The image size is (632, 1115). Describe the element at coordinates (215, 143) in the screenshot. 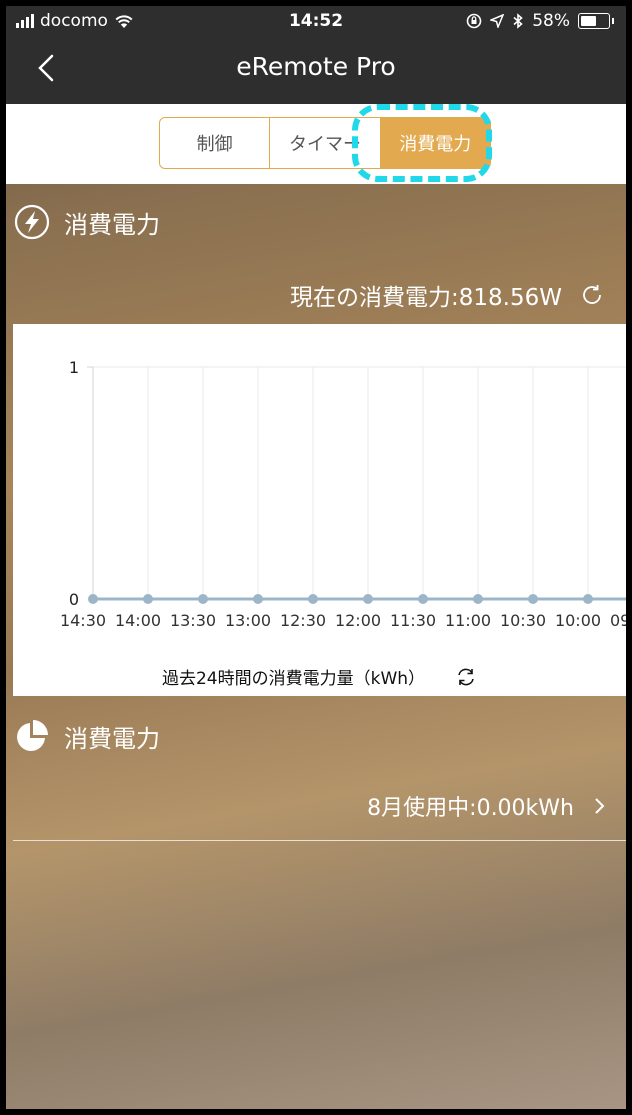

I see `tab-control: 制御` at that location.